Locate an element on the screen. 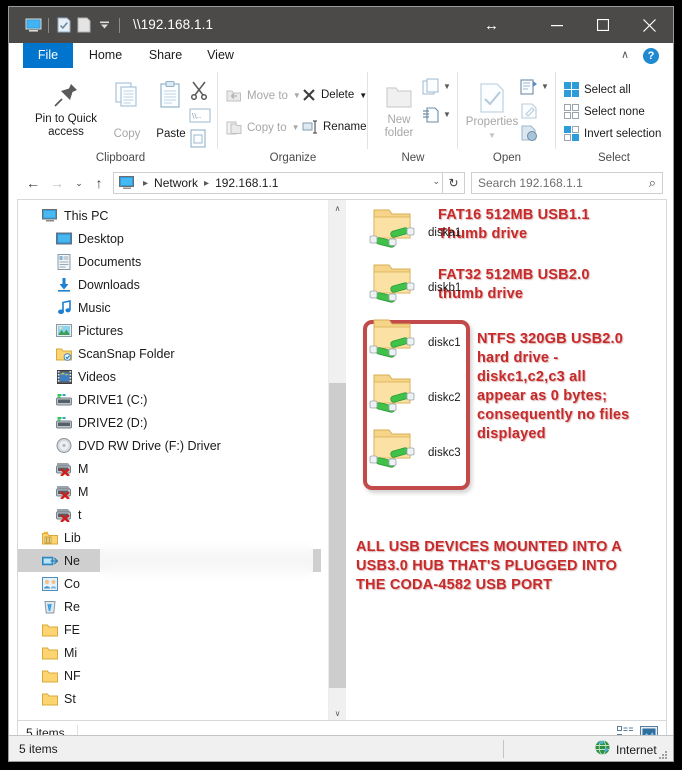  open-button: ▼ is located at coordinates (534, 86).